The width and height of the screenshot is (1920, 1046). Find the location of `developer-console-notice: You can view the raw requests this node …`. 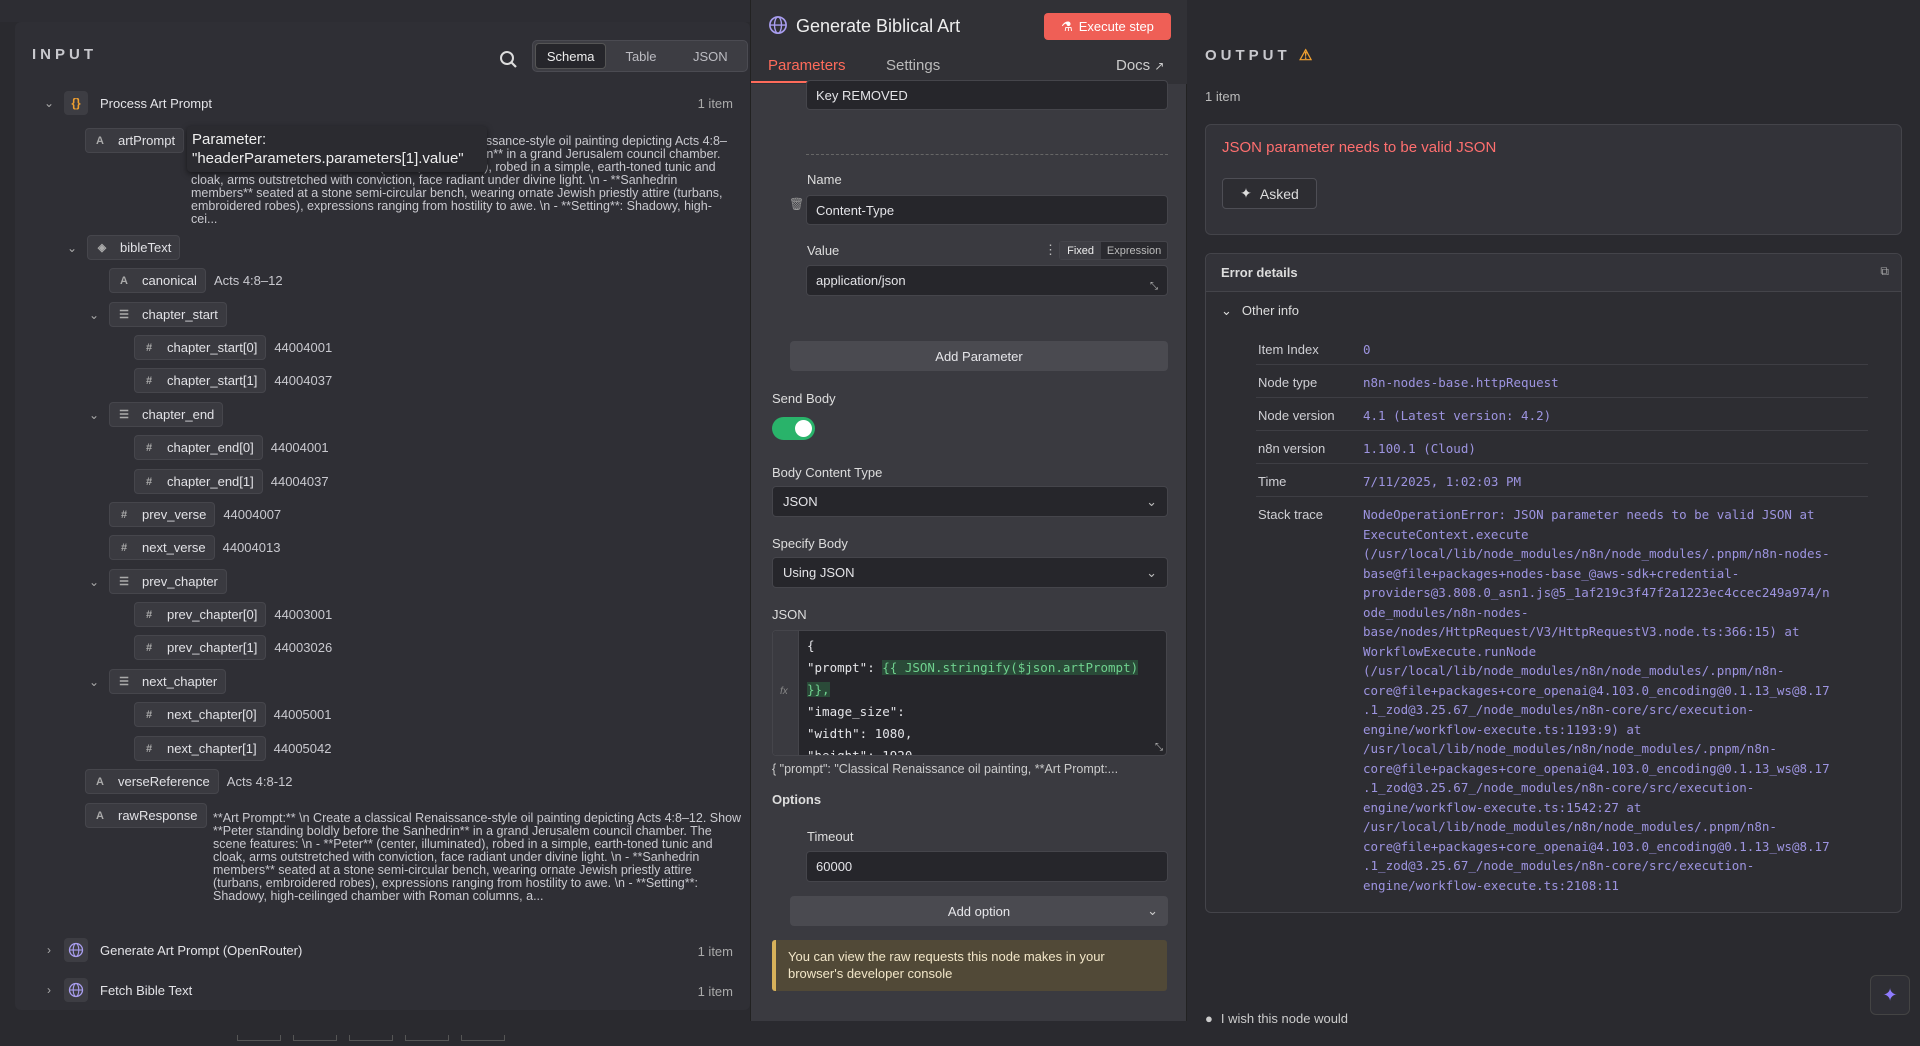

developer-console-notice: You can view the raw requests this node … is located at coordinates (969, 965).